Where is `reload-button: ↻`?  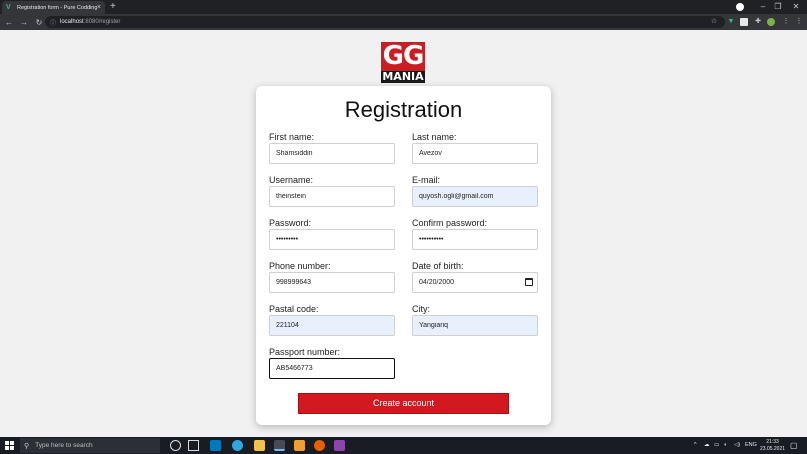
reload-button: ↻ is located at coordinates (39, 22).